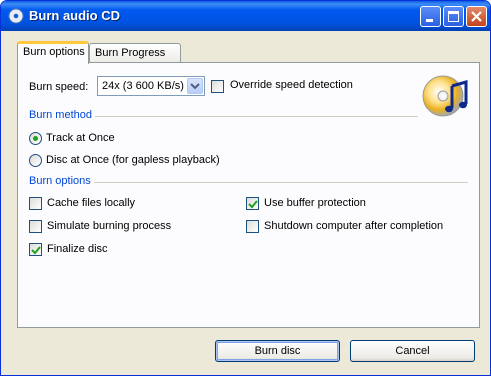  Describe the element at coordinates (291, 85) in the screenshot. I see `override-speed-label: Override speed detection` at that location.